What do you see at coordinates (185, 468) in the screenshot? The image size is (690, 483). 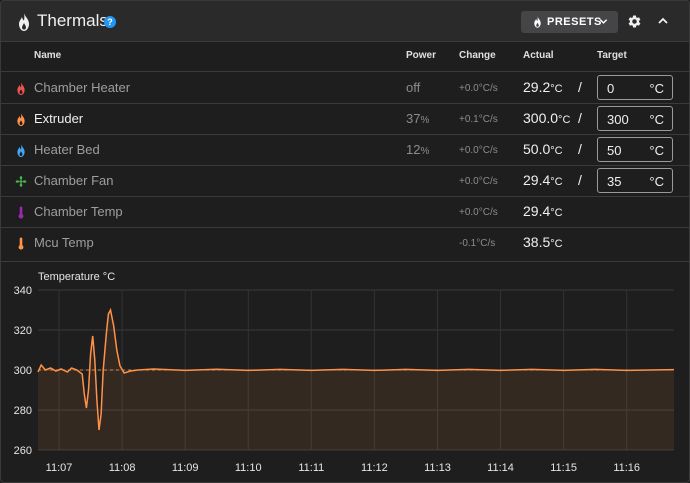 I see `x-tick-label: 11:09` at bounding box center [185, 468].